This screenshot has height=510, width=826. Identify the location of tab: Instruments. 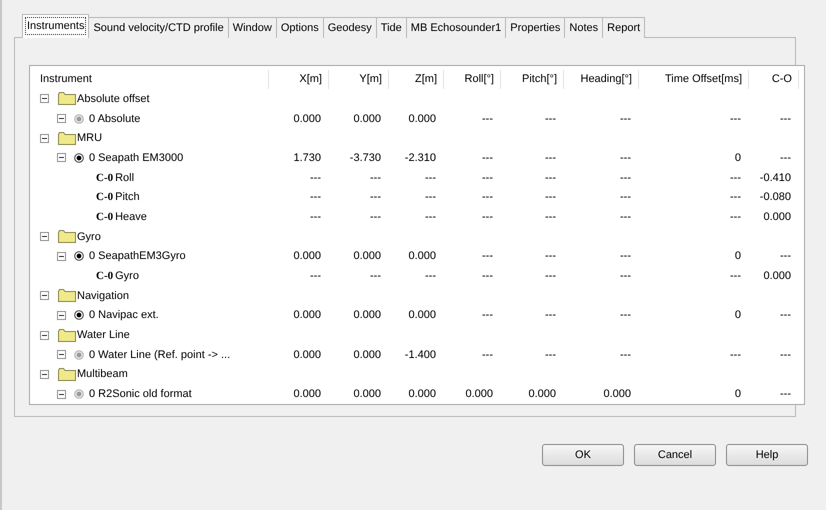
(56, 26).